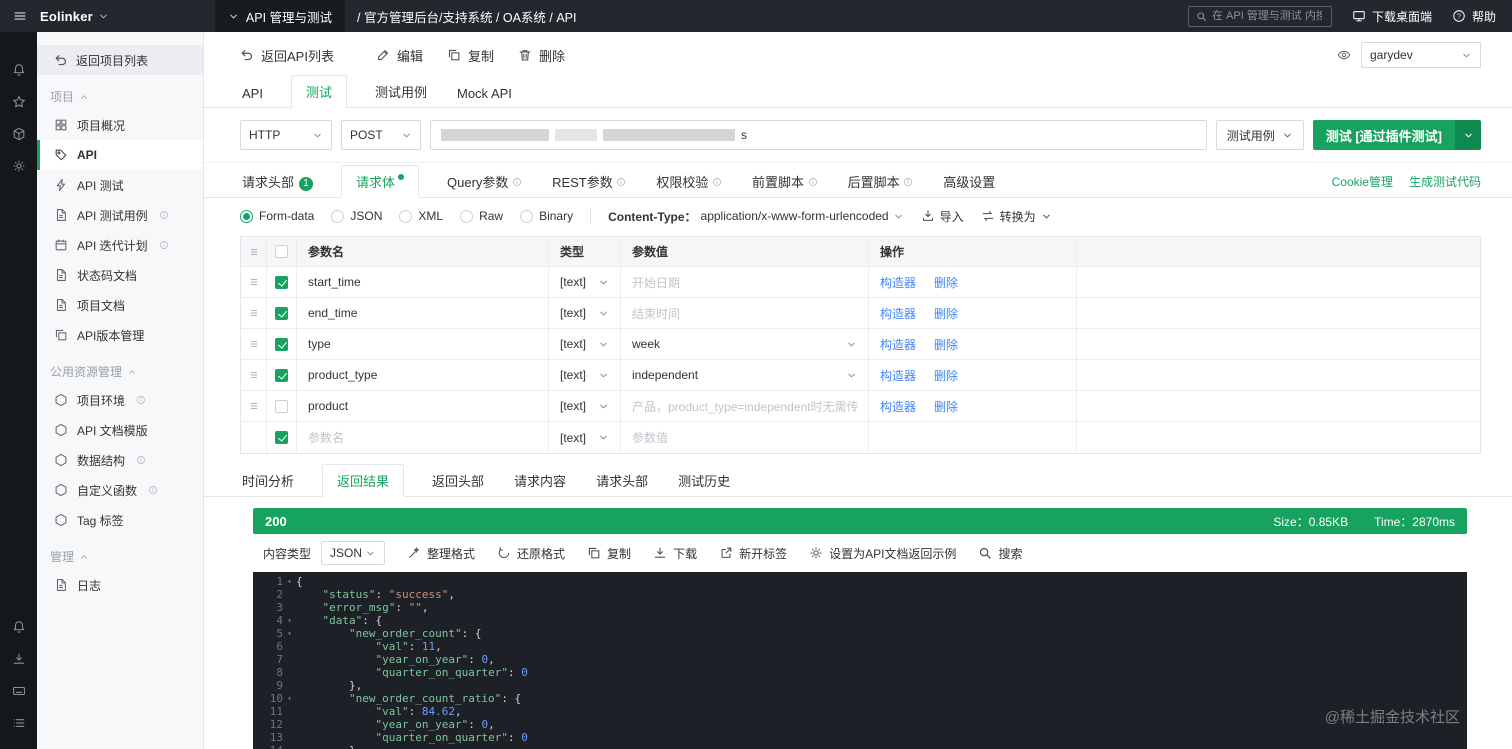  What do you see at coordinates (401, 91) in the screenshot?
I see `tab-test-cases: 测试用例` at bounding box center [401, 91].